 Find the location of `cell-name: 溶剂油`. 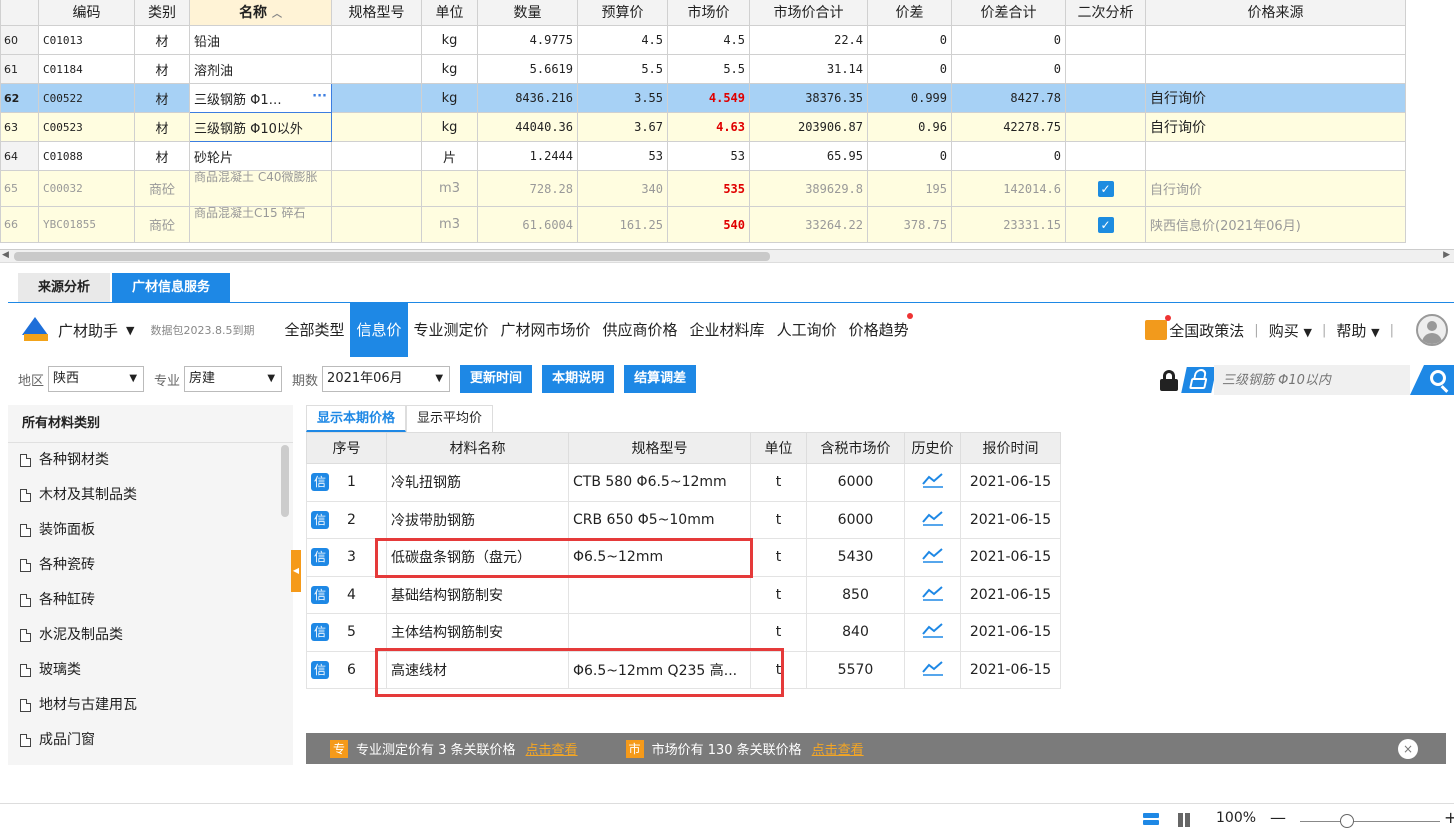

cell-name: 溶剂油 is located at coordinates (260, 69).